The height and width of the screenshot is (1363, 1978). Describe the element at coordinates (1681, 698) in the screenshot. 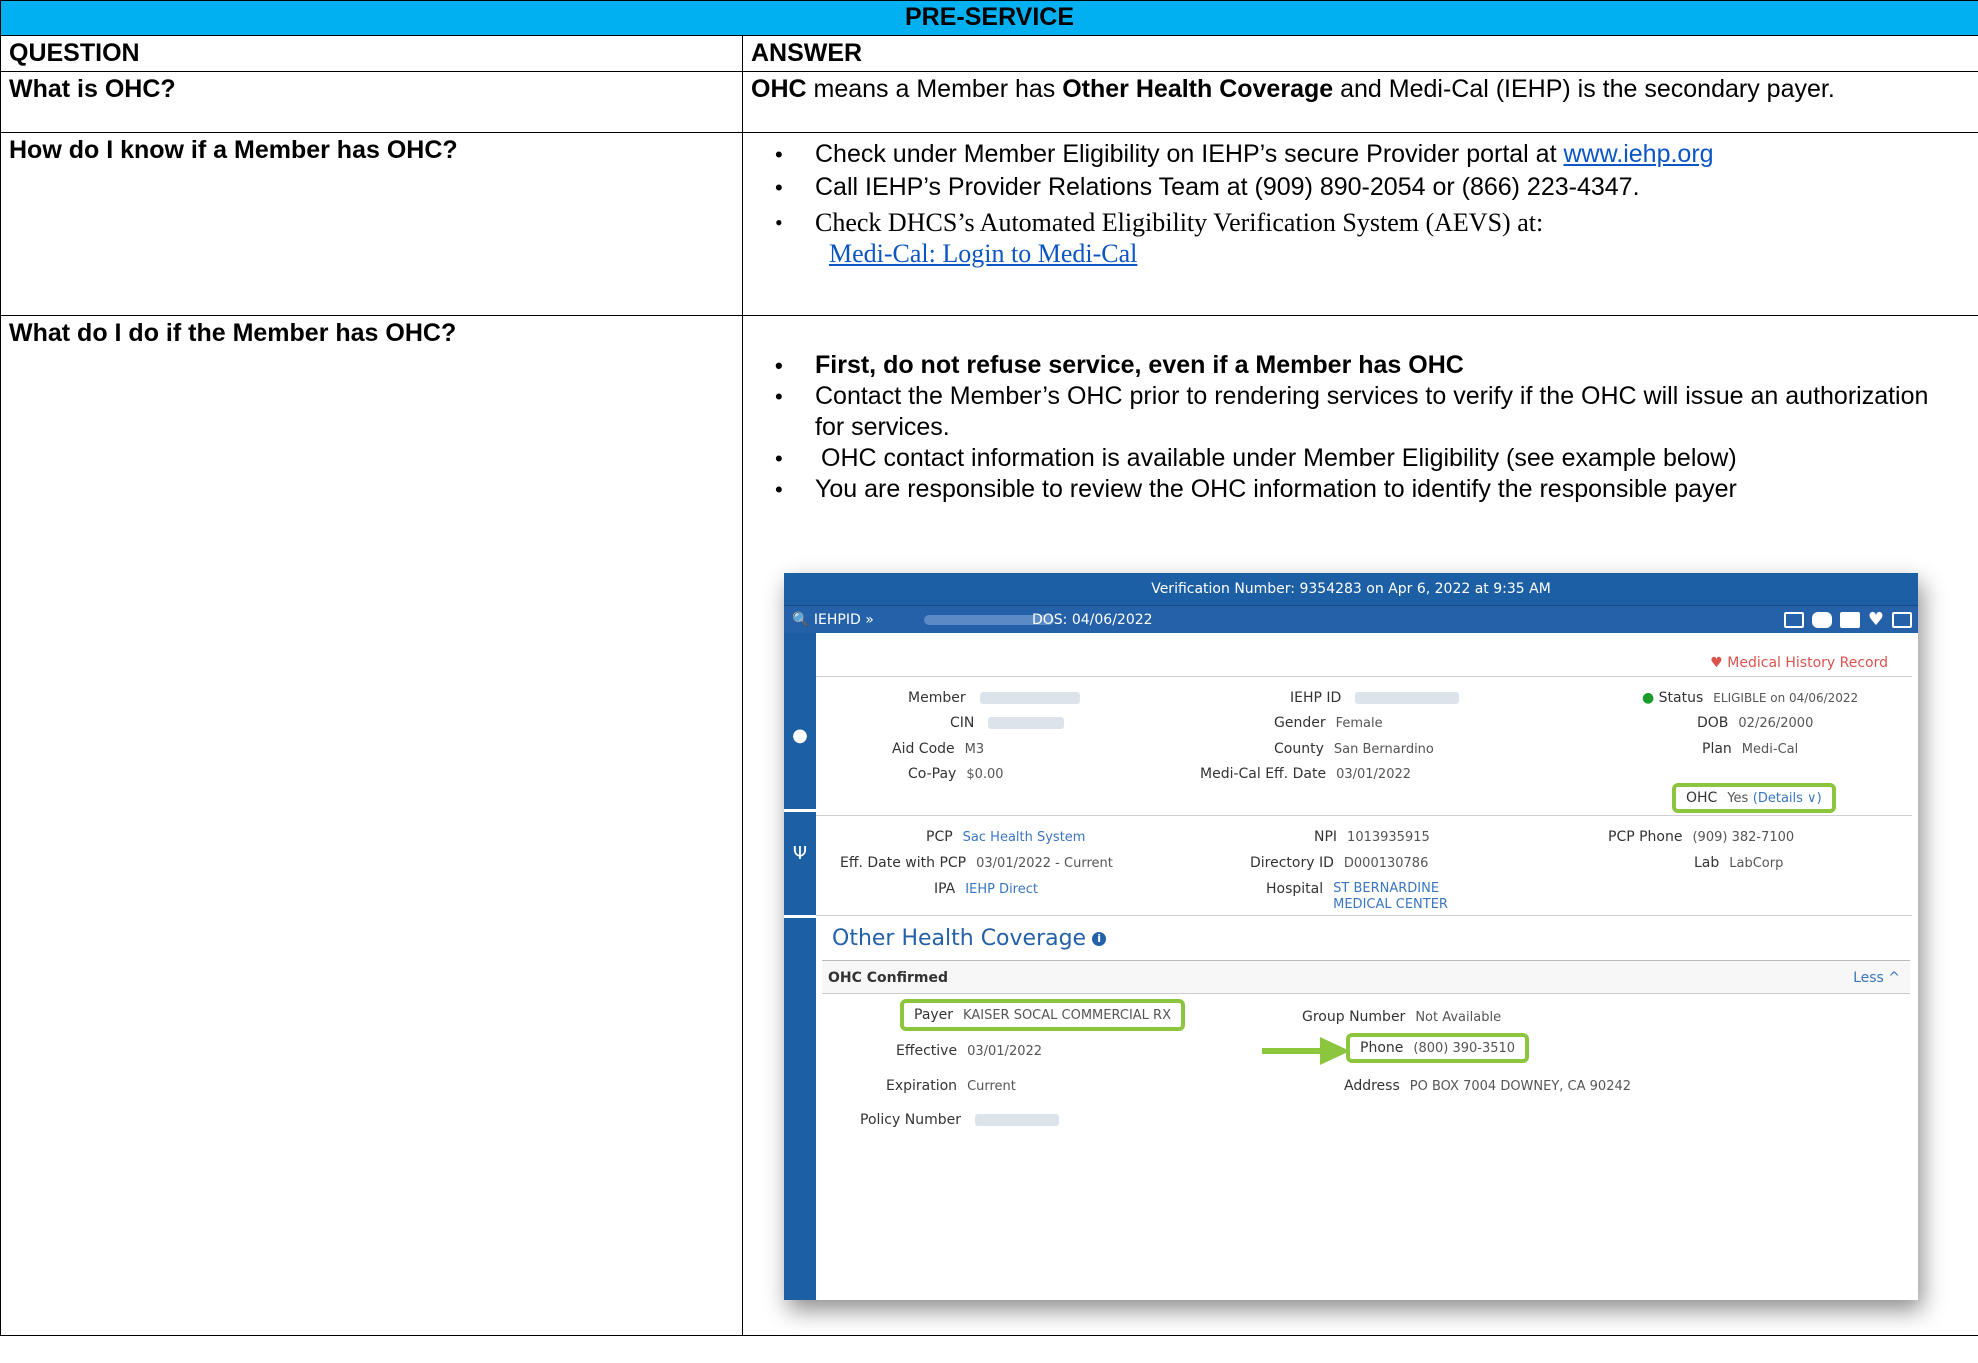

I see `status-label: Status` at that location.